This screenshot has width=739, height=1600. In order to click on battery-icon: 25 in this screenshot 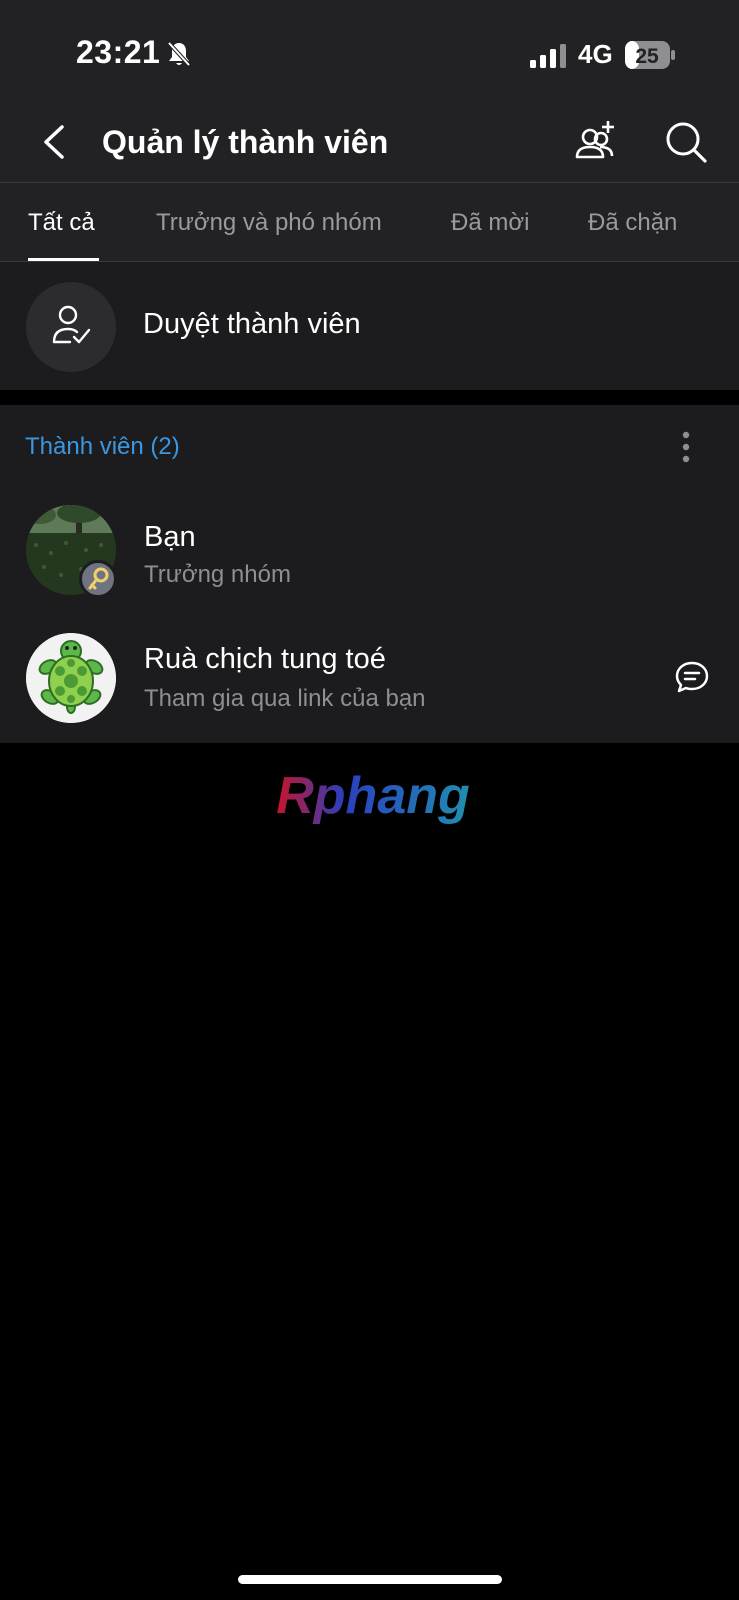, I will do `click(650, 55)`.